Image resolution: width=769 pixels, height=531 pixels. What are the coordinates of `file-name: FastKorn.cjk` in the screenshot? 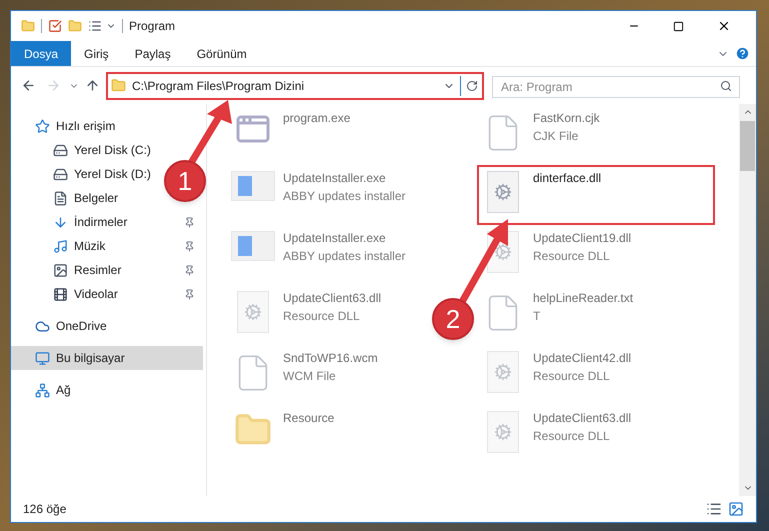 It's located at (566, 118).